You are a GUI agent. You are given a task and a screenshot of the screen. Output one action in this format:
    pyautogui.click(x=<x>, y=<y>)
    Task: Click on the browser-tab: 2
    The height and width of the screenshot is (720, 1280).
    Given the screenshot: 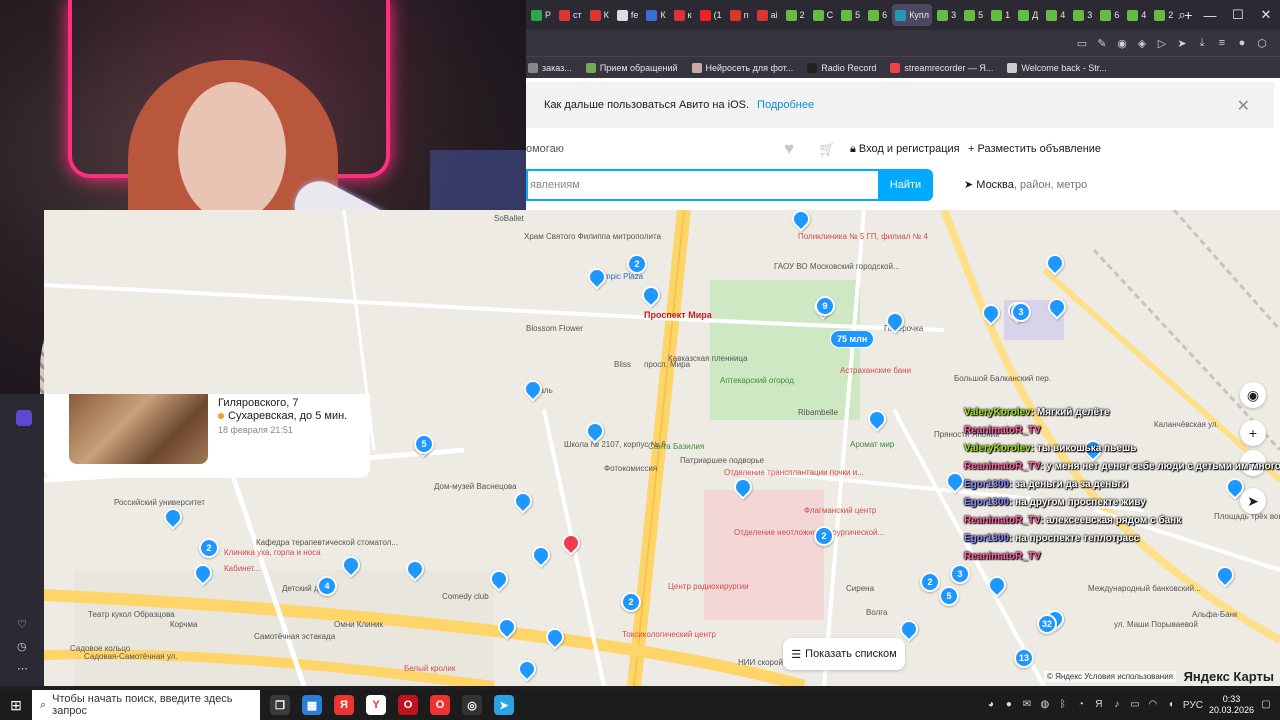 What is the action you would take?
    pyautogui.click(x=795, y=15)
    